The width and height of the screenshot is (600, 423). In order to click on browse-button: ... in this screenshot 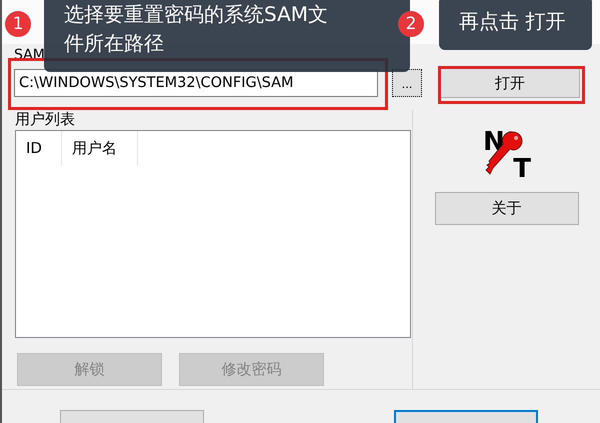, I will do `click(407, 83)`.